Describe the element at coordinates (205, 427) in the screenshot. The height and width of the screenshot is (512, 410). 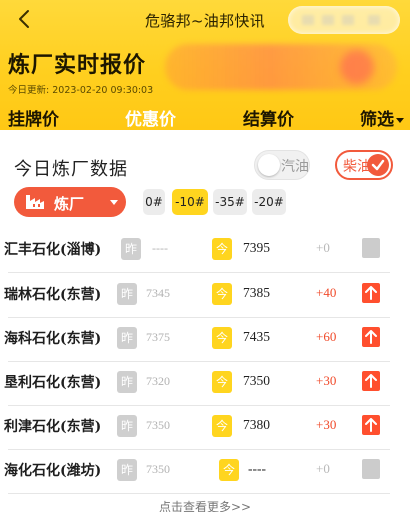
I see `table-row: 利津石化(东营) 昨 7350 今 7380 +30` at that location.